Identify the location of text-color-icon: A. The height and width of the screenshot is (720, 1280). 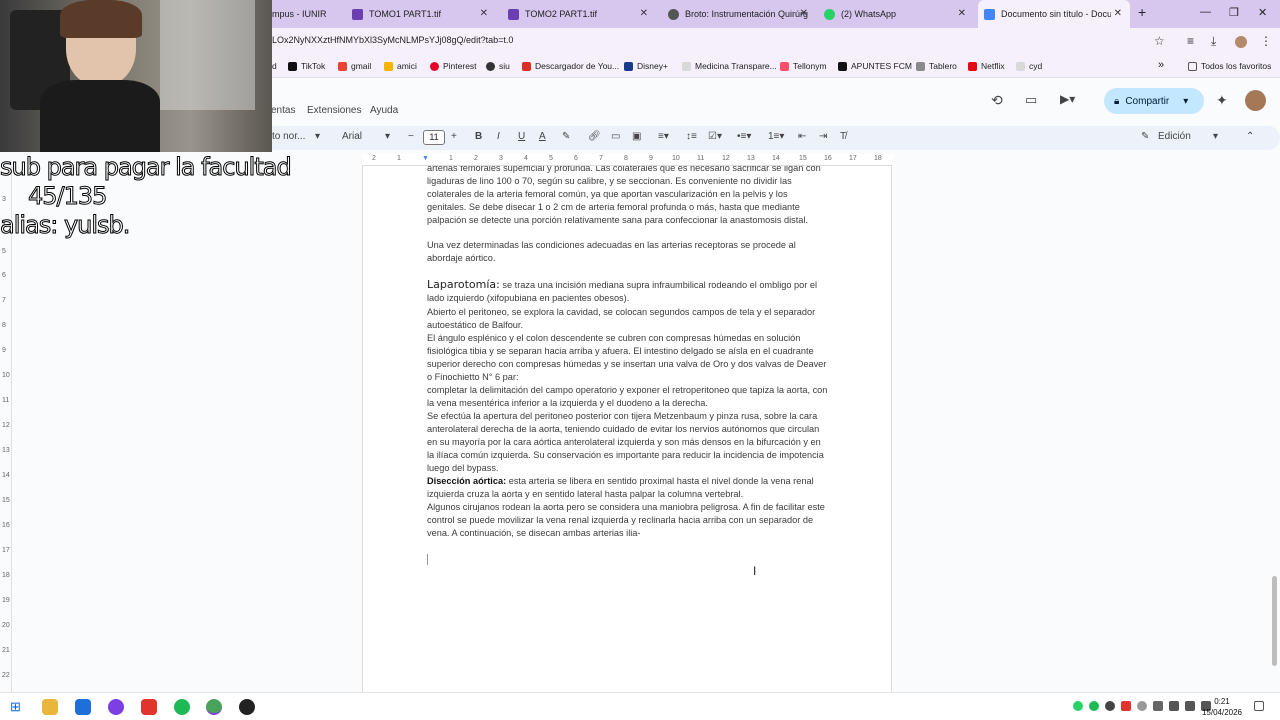
(542, 136).